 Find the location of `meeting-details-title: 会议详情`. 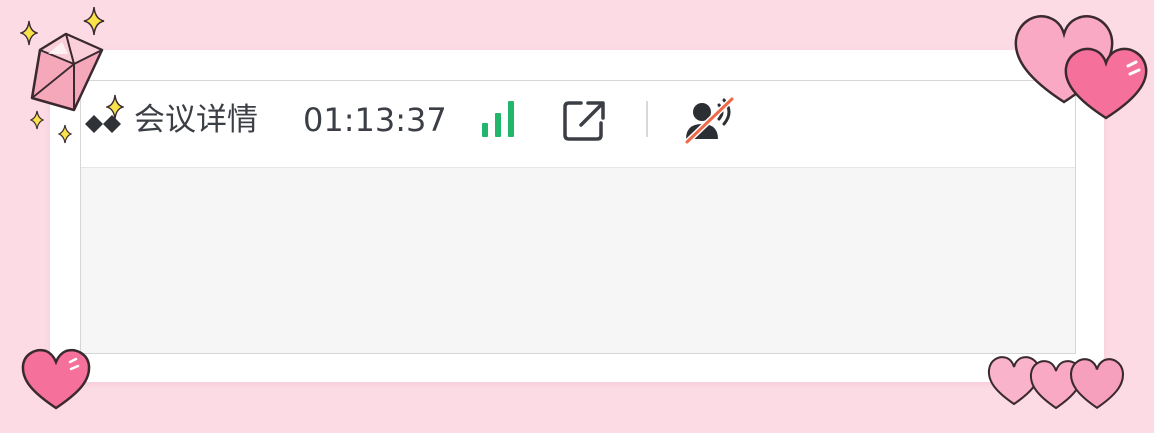

meeting-details-title: 会议详情 is located at coordinates (196, 120).